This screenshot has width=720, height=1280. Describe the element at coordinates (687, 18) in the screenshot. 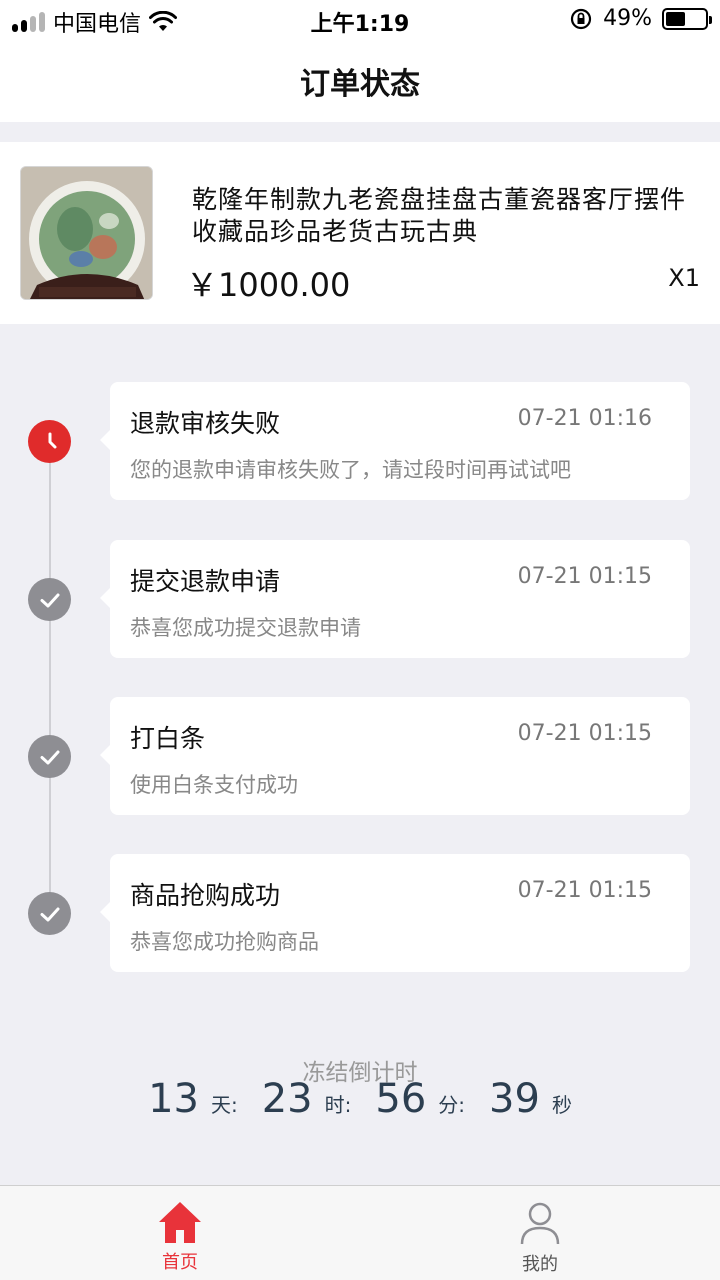

I see `battery-icon` at that location.